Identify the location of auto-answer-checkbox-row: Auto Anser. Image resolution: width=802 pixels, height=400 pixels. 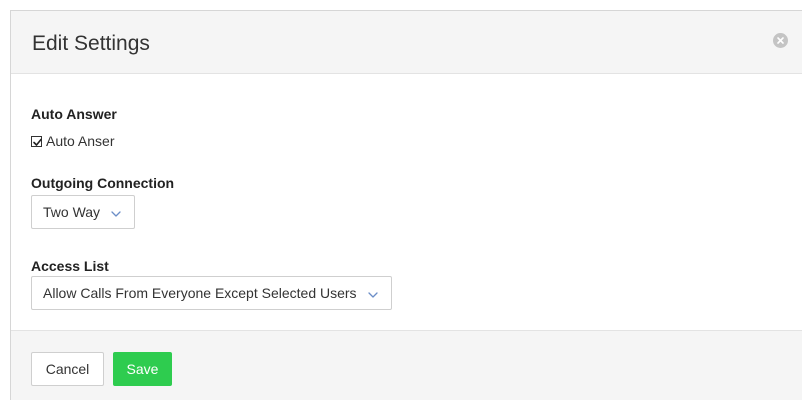
(73, 141).